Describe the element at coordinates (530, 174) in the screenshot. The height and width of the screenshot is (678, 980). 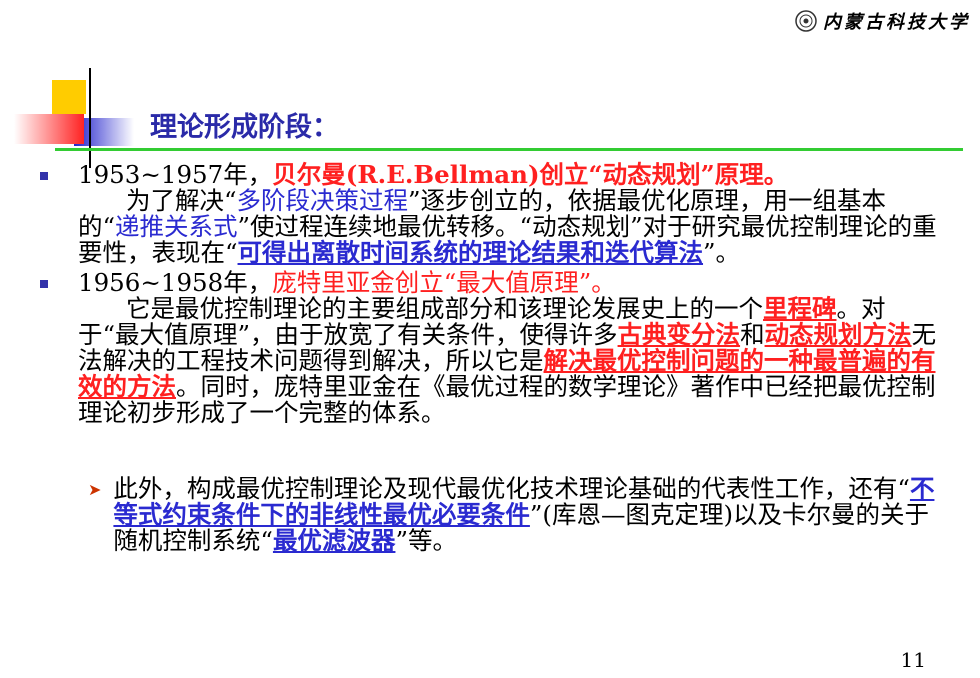
I see `bullet-1-headline: 贝尔曼(R.E.Bellman)创立“动态规划”原理。` at that location.